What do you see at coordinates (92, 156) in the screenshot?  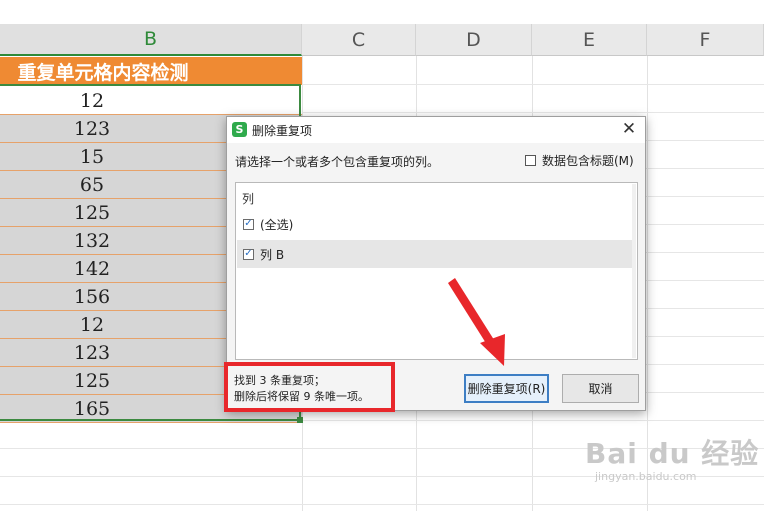 I see `cell-value: 15` at bounding box center [92, 156].